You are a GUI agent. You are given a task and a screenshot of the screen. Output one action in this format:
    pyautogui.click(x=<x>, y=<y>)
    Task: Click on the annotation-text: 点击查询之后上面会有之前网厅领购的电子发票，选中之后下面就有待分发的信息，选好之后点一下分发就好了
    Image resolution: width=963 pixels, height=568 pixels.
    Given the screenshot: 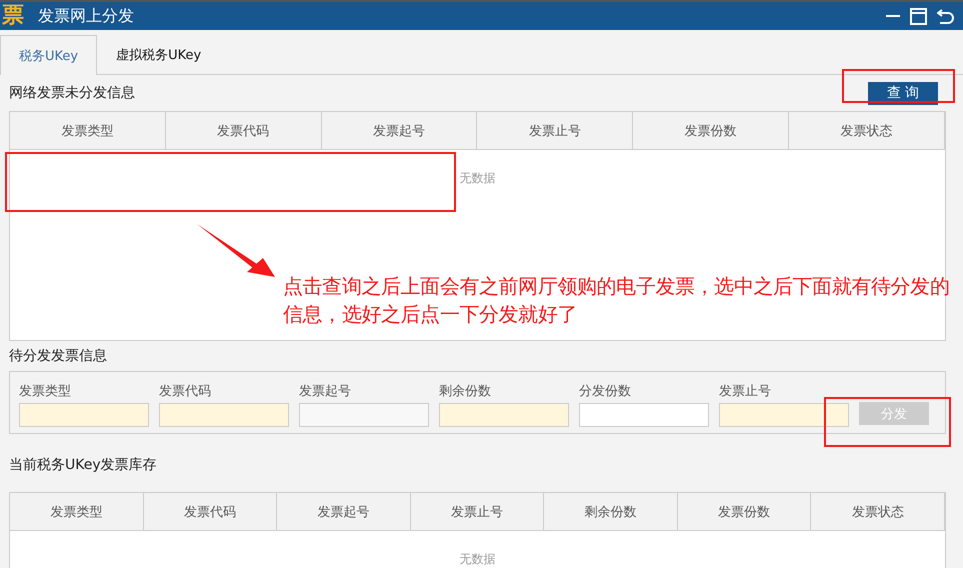 What is the action you would take?
    pyautogui.click(x=616, y=300)
    